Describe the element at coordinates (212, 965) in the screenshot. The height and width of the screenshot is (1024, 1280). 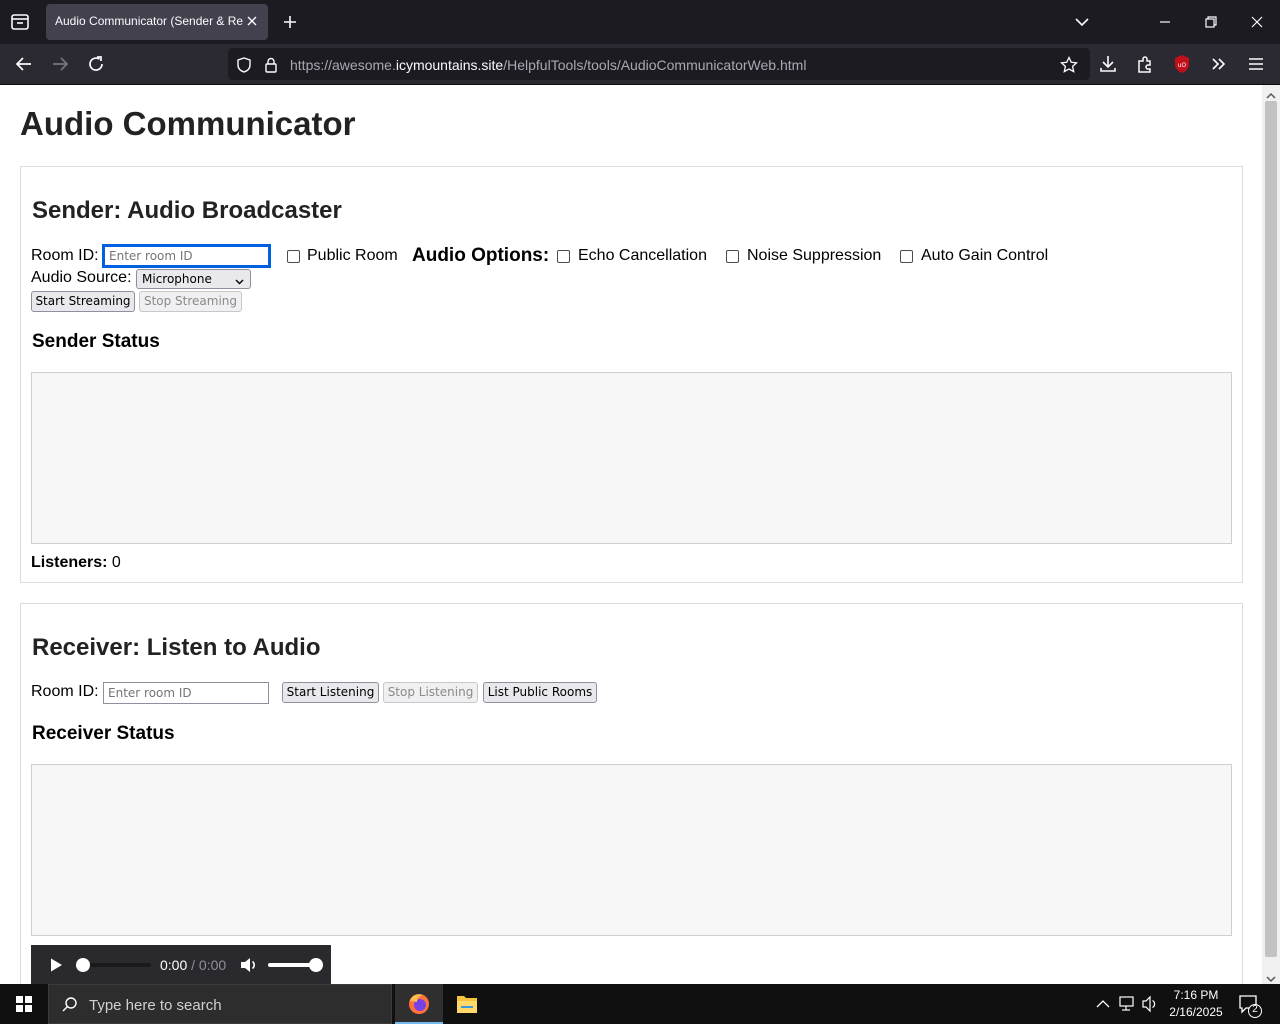
I see `duration: 0:00` at that location.